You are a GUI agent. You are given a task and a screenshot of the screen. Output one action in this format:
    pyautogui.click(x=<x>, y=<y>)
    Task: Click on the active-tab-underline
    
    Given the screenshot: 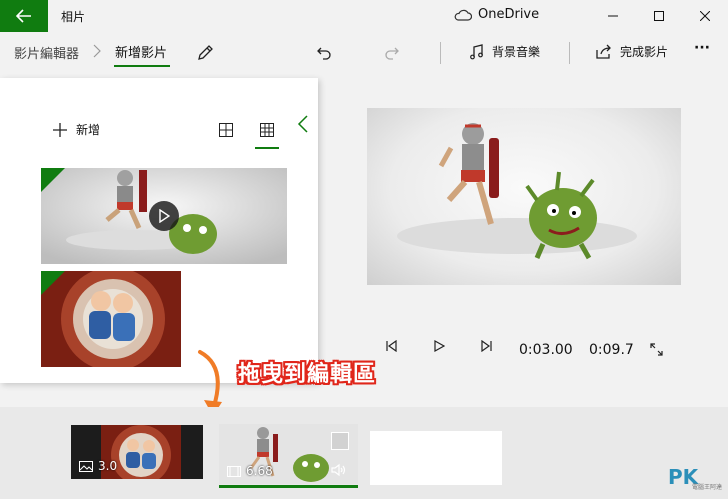 What is the action you would take?
    pyautogui.click(x=142, y=66)
    